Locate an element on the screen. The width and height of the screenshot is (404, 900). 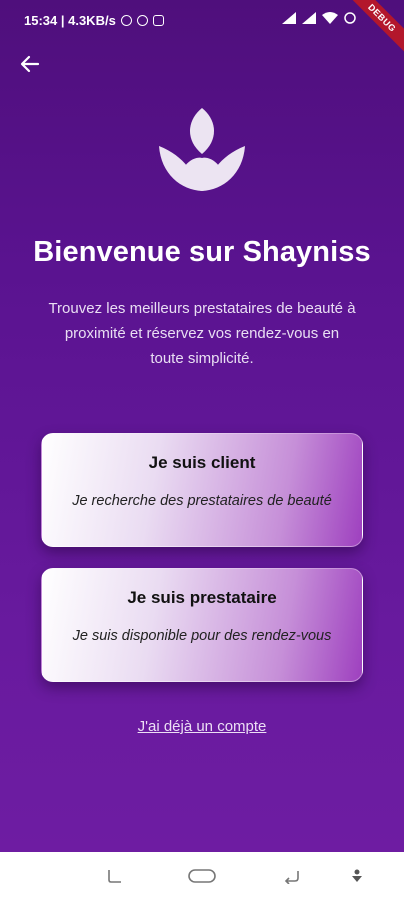
status-right is located at coordinates (319, 18).